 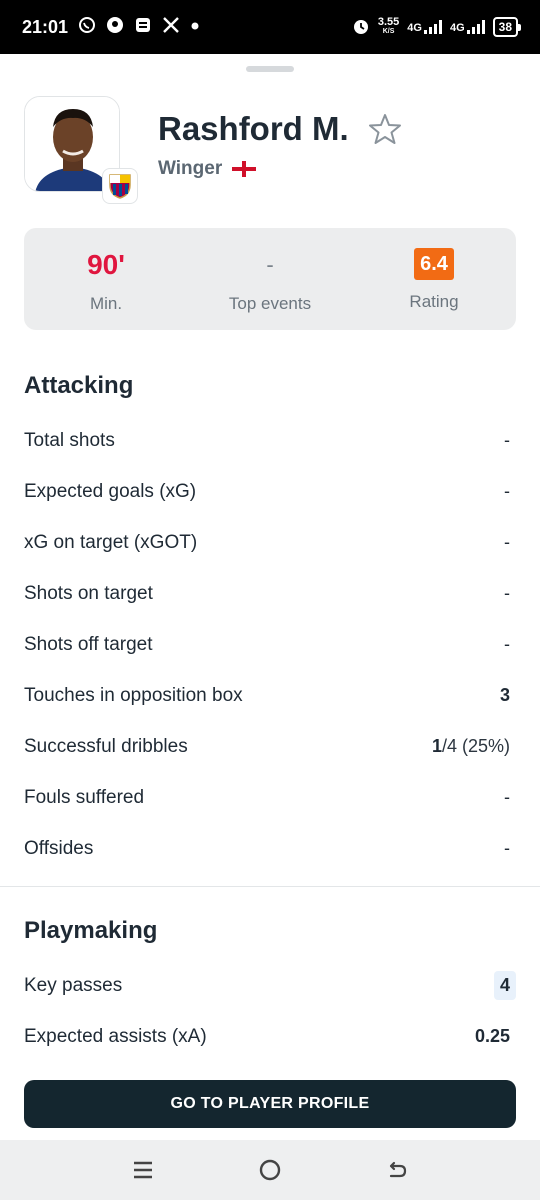 What do you see at coordinates (434, 301) in the screenshot?
I see `rating-label: Rating` at bounding box center [434, 301].